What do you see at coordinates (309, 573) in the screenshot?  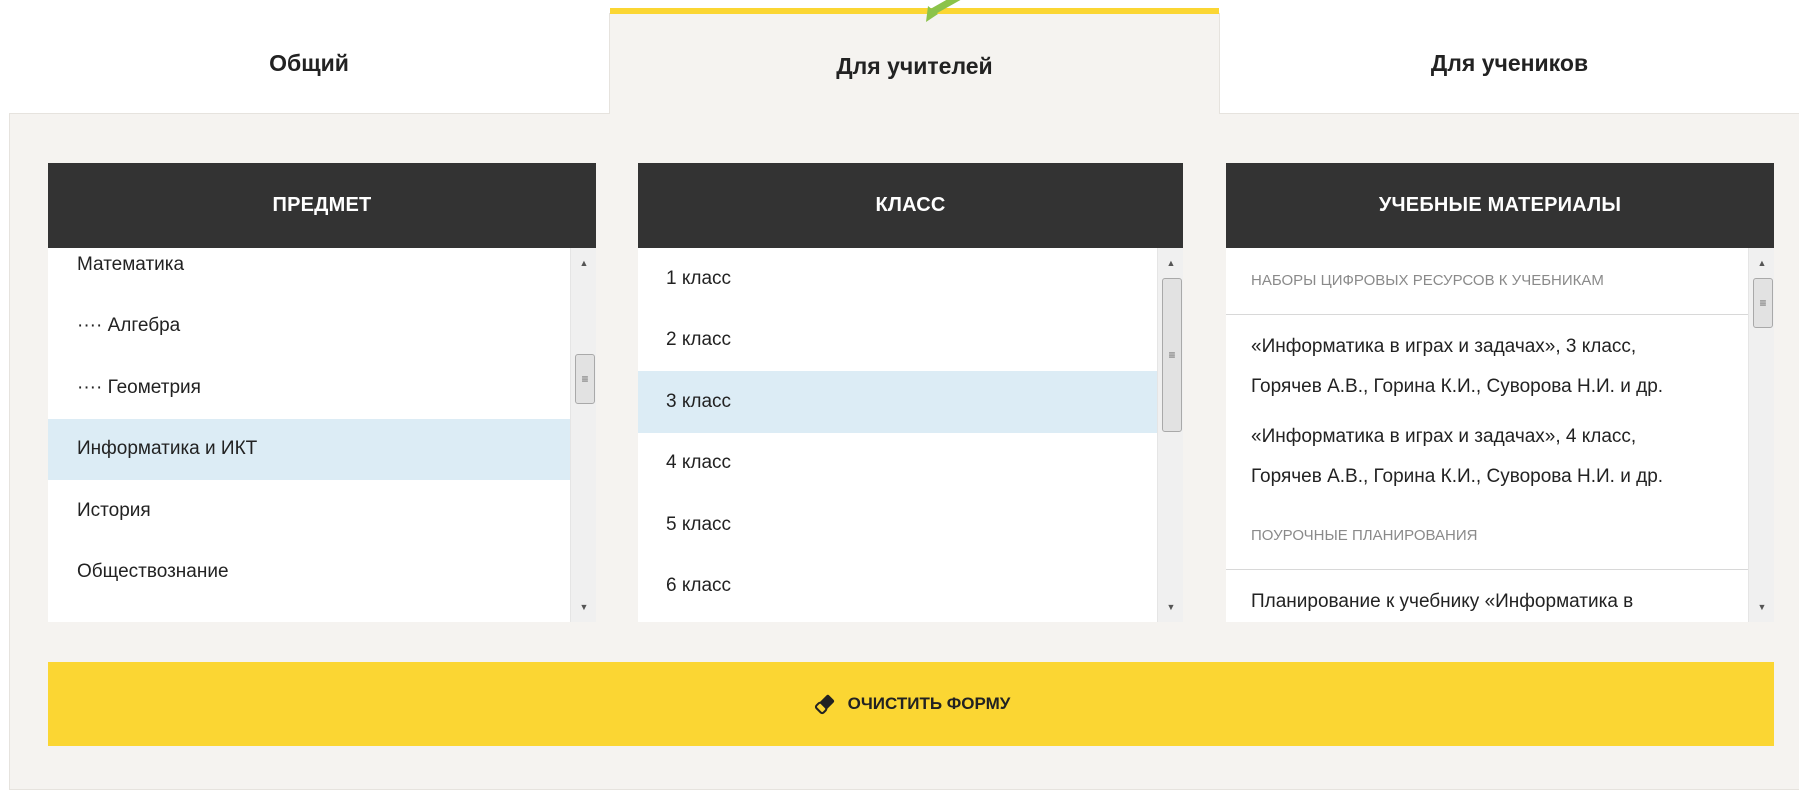 I see `subject-item: Обществознание` at bounding box center [309, 573].